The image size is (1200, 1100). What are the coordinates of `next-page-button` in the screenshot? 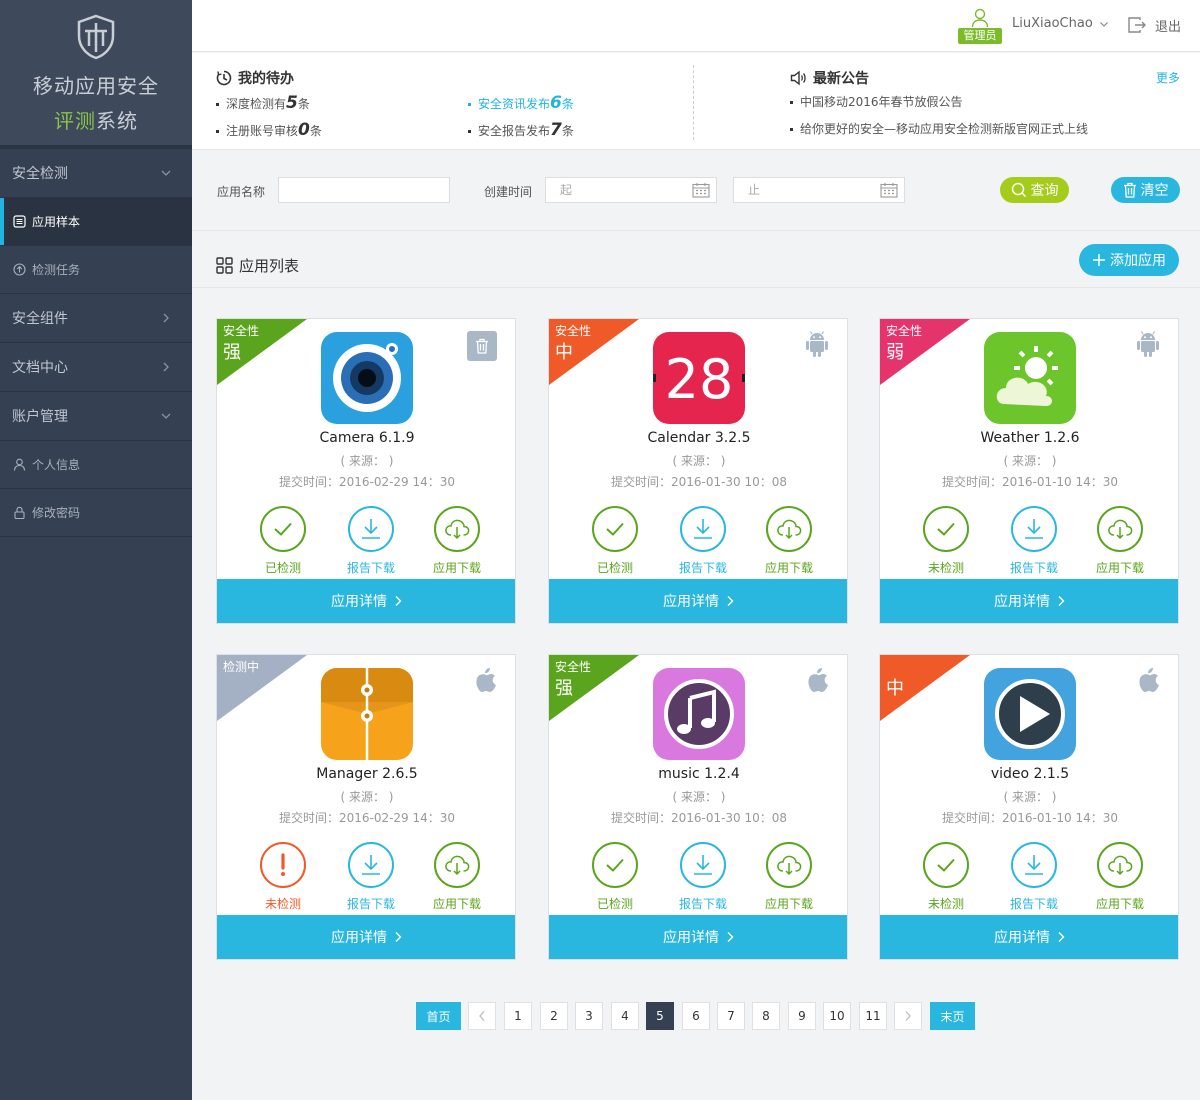 It's located at (908, 1016).